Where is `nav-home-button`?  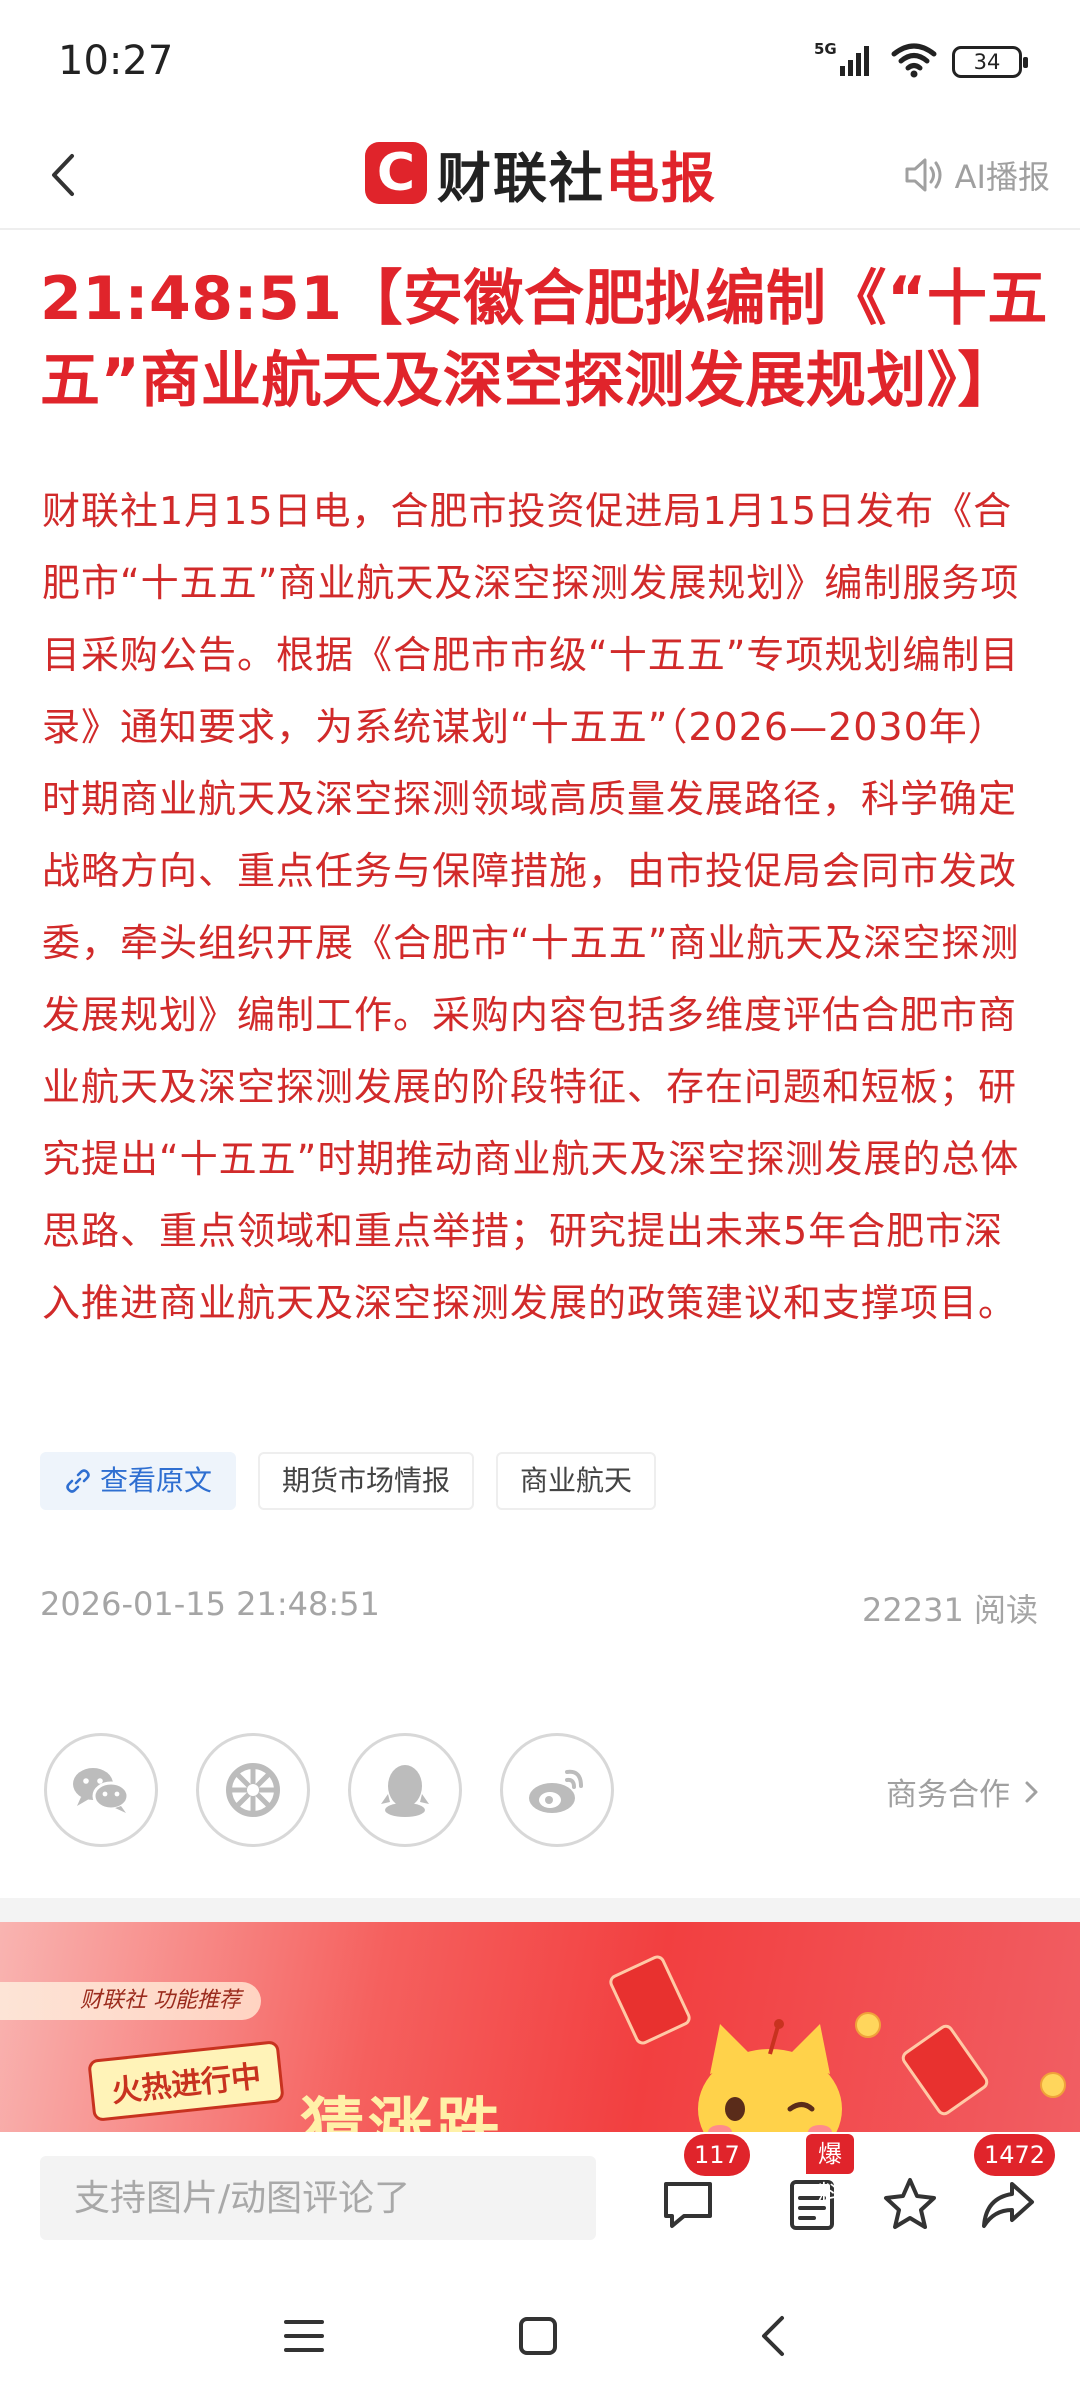 nav-home-button is located at coordinates (538, 2336).